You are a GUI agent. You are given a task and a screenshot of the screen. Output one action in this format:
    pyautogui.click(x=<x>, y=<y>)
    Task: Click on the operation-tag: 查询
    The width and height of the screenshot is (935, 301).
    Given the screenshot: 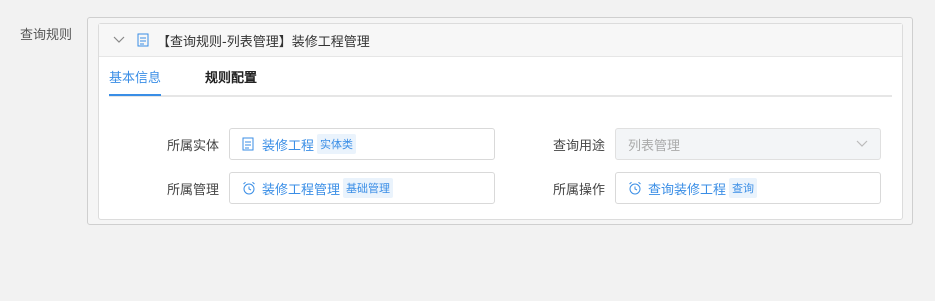 What is the action you would take?
    pyautogui.click(x=743, y=188)
    